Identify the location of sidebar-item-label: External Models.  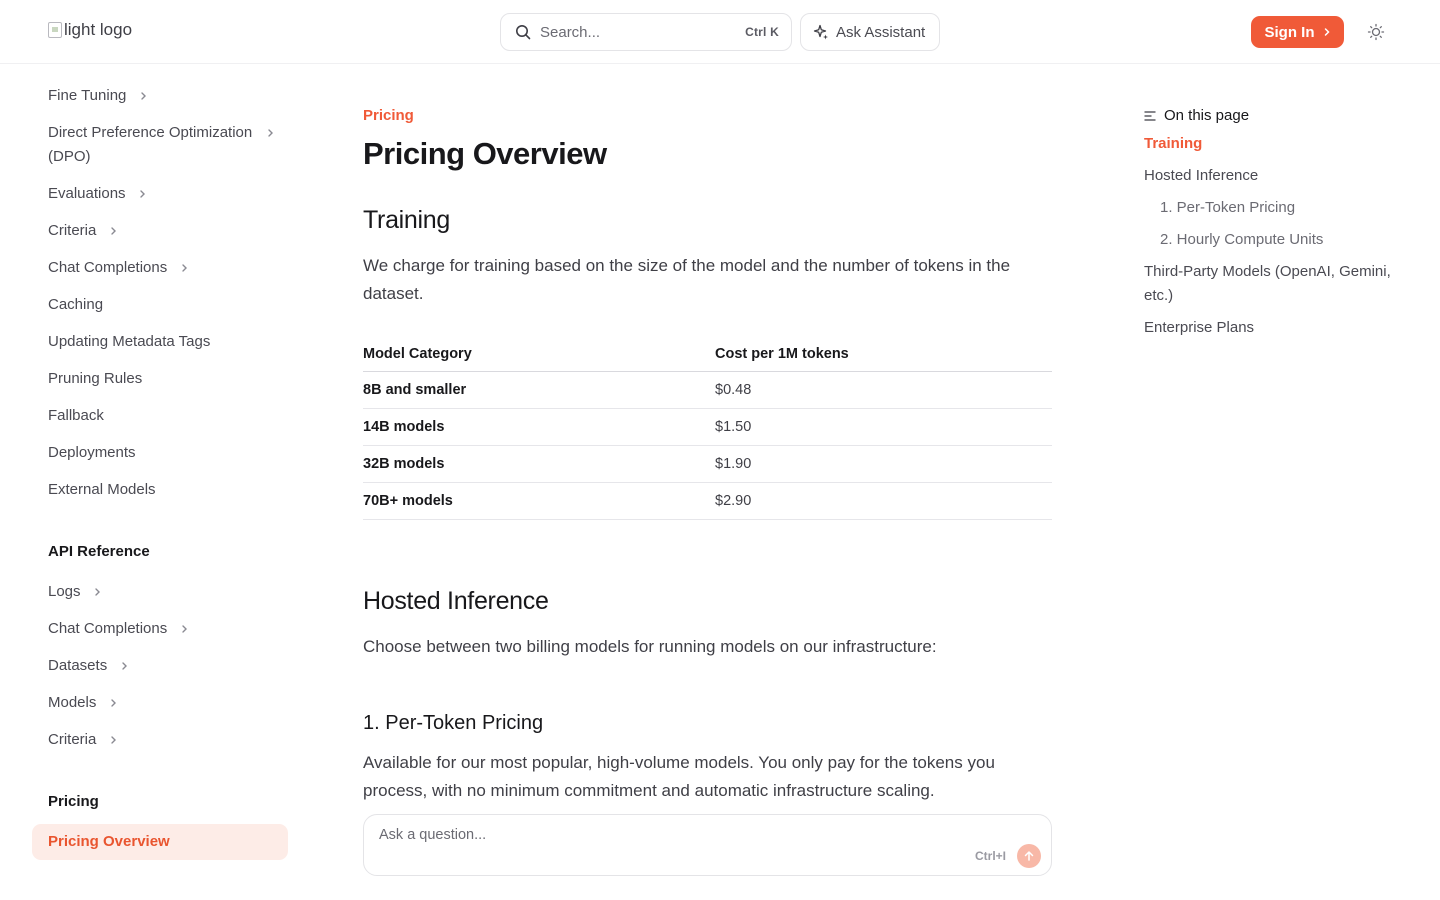
(102, 489).